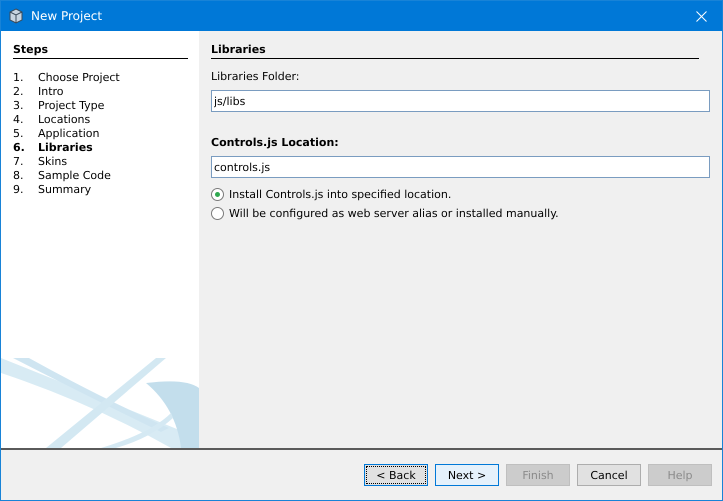 This screenshot has height=501, width=723. I want to click on step-label: Skins, so click(53, 161).